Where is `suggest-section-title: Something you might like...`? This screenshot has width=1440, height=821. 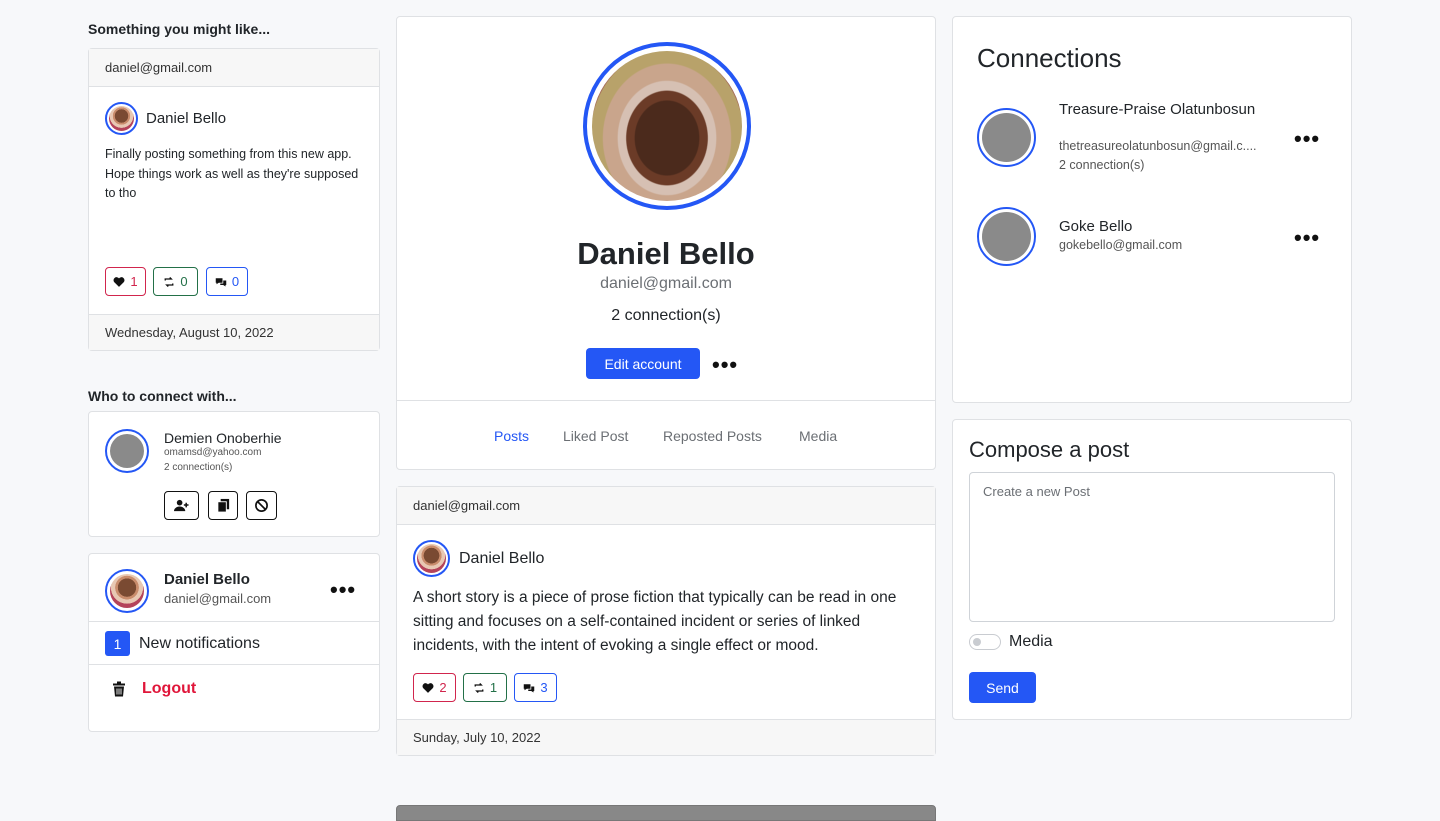 suggest-section-title: Something you might like... is located at coordinates (179, 29).